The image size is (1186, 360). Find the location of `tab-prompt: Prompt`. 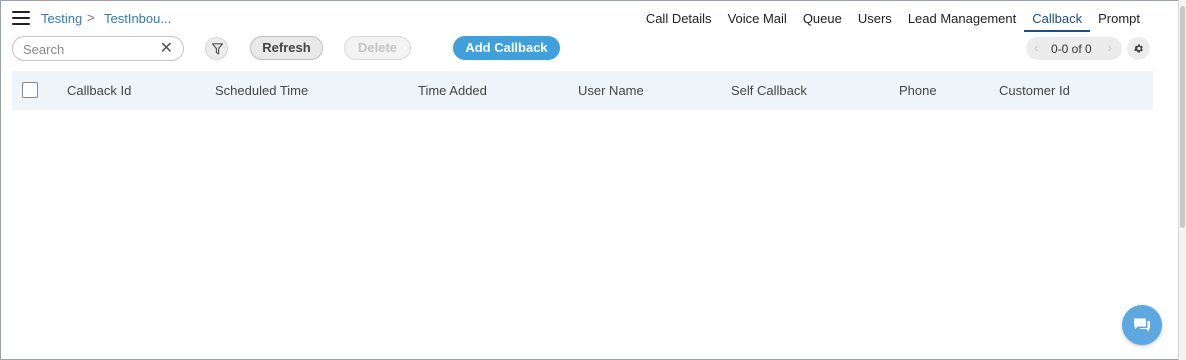

tab-prompt: Prompt is located at coordinates (1119, 16).